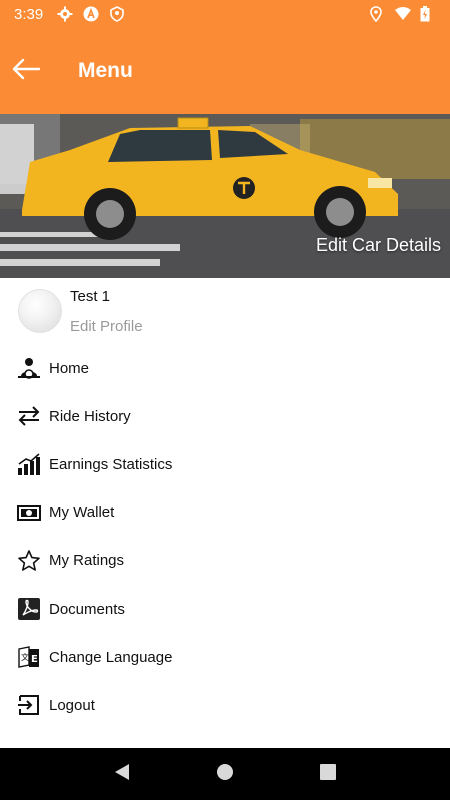 The height and width of the screenshot is (800, 450). I want to click on driver-icon, so click(29, 368).